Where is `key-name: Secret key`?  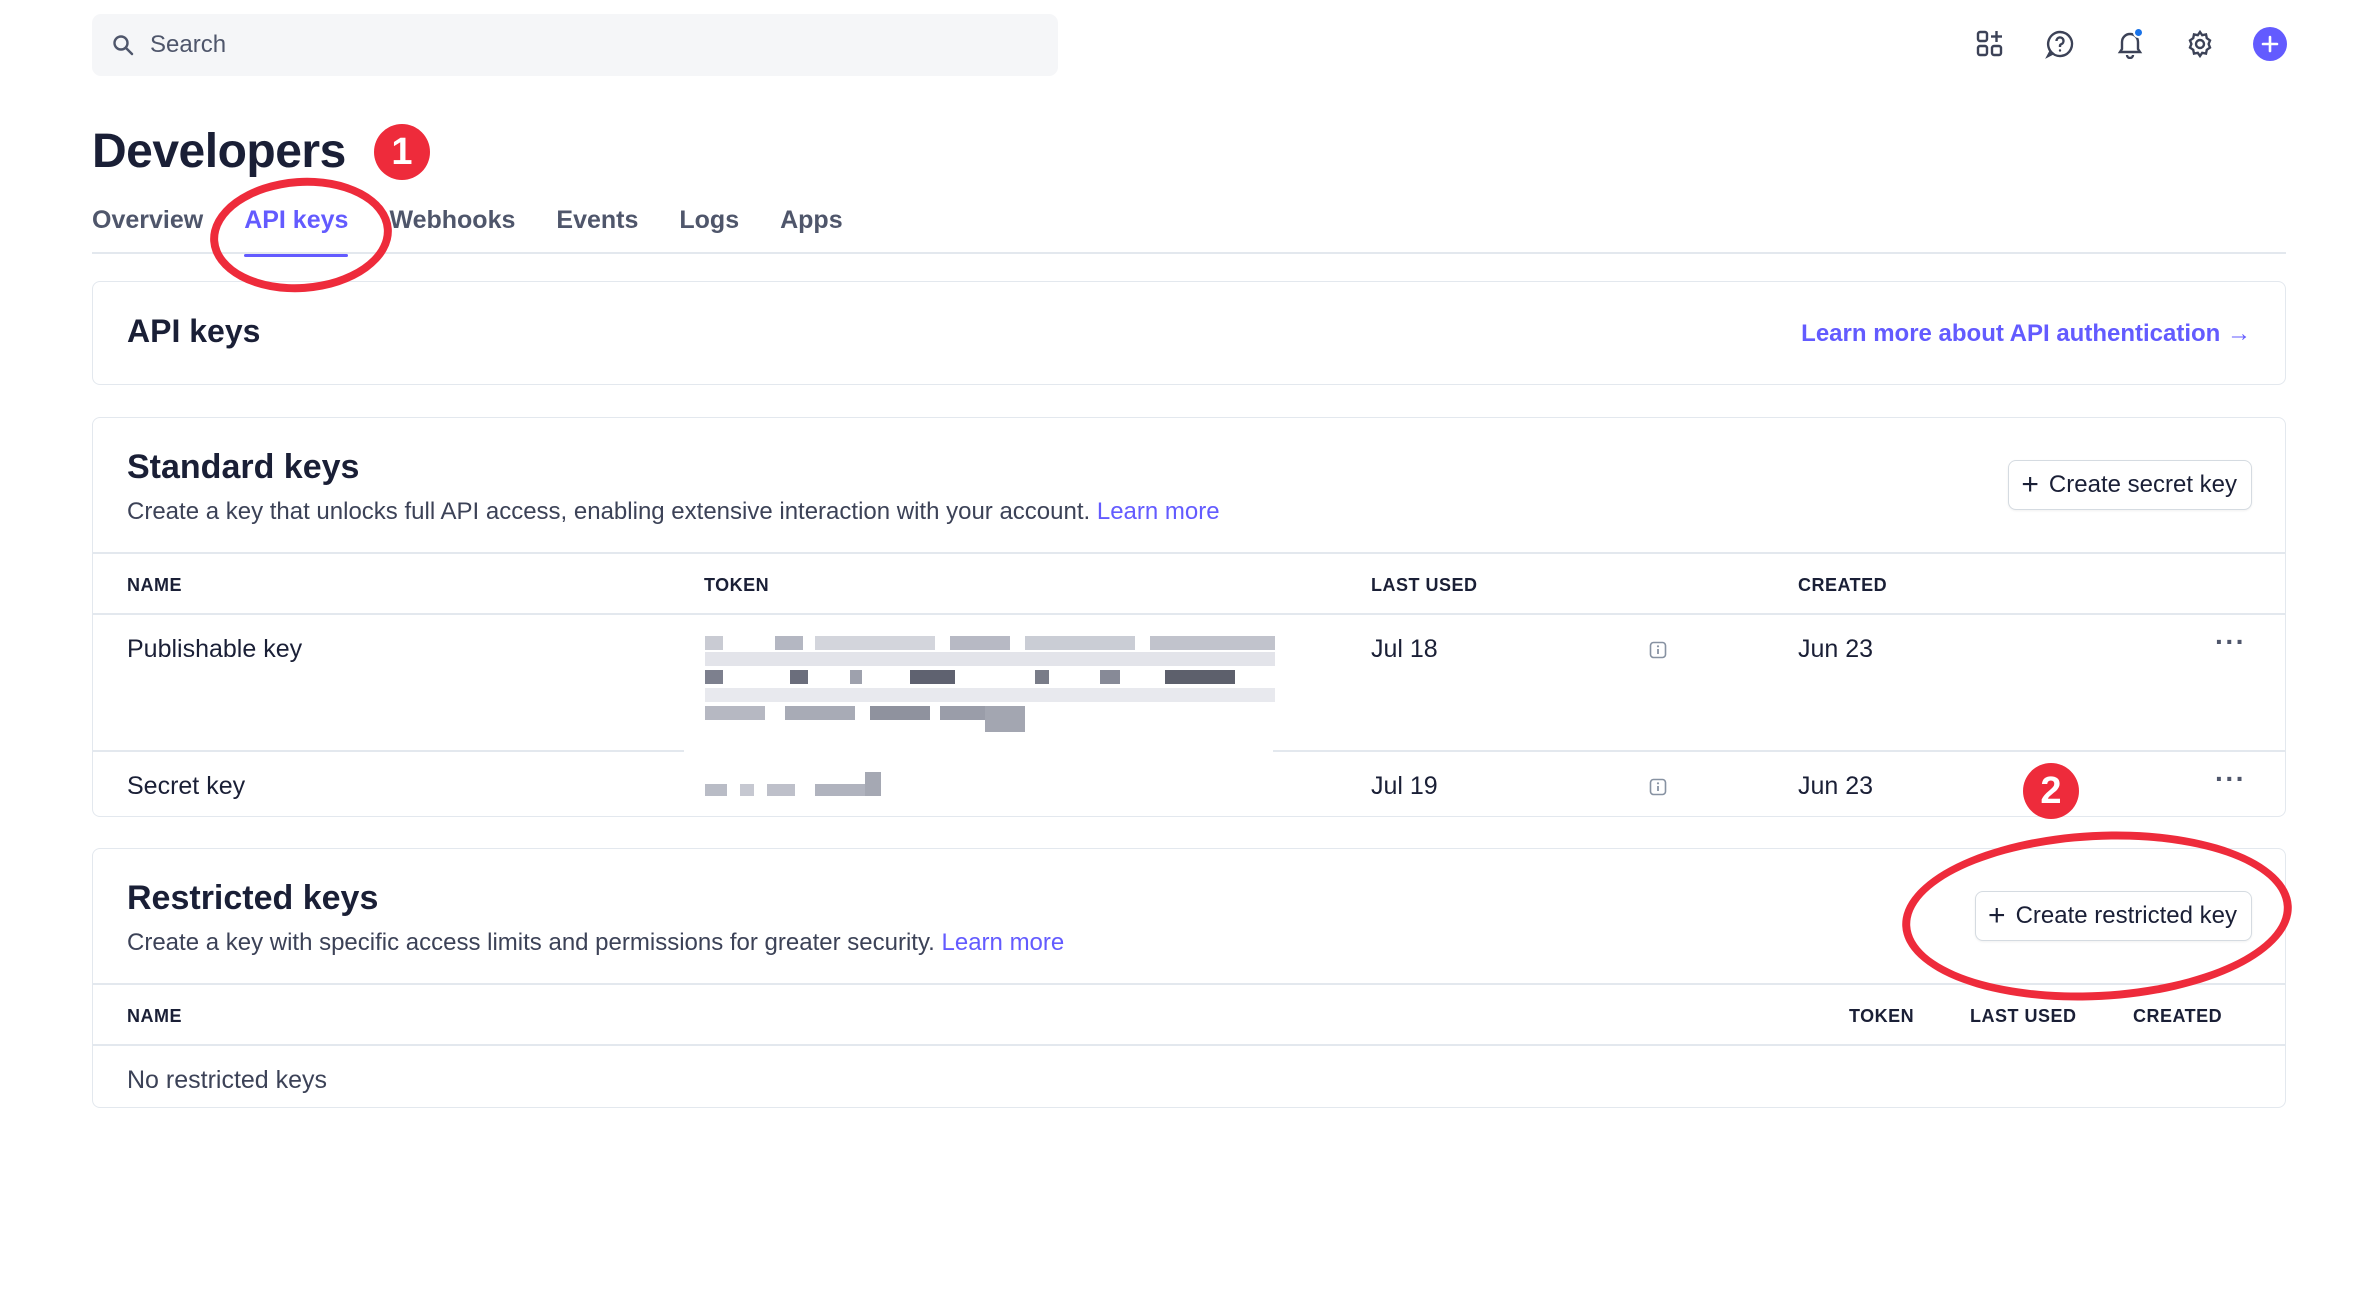 key-name: Secret key is located at coordinates (186, 786).